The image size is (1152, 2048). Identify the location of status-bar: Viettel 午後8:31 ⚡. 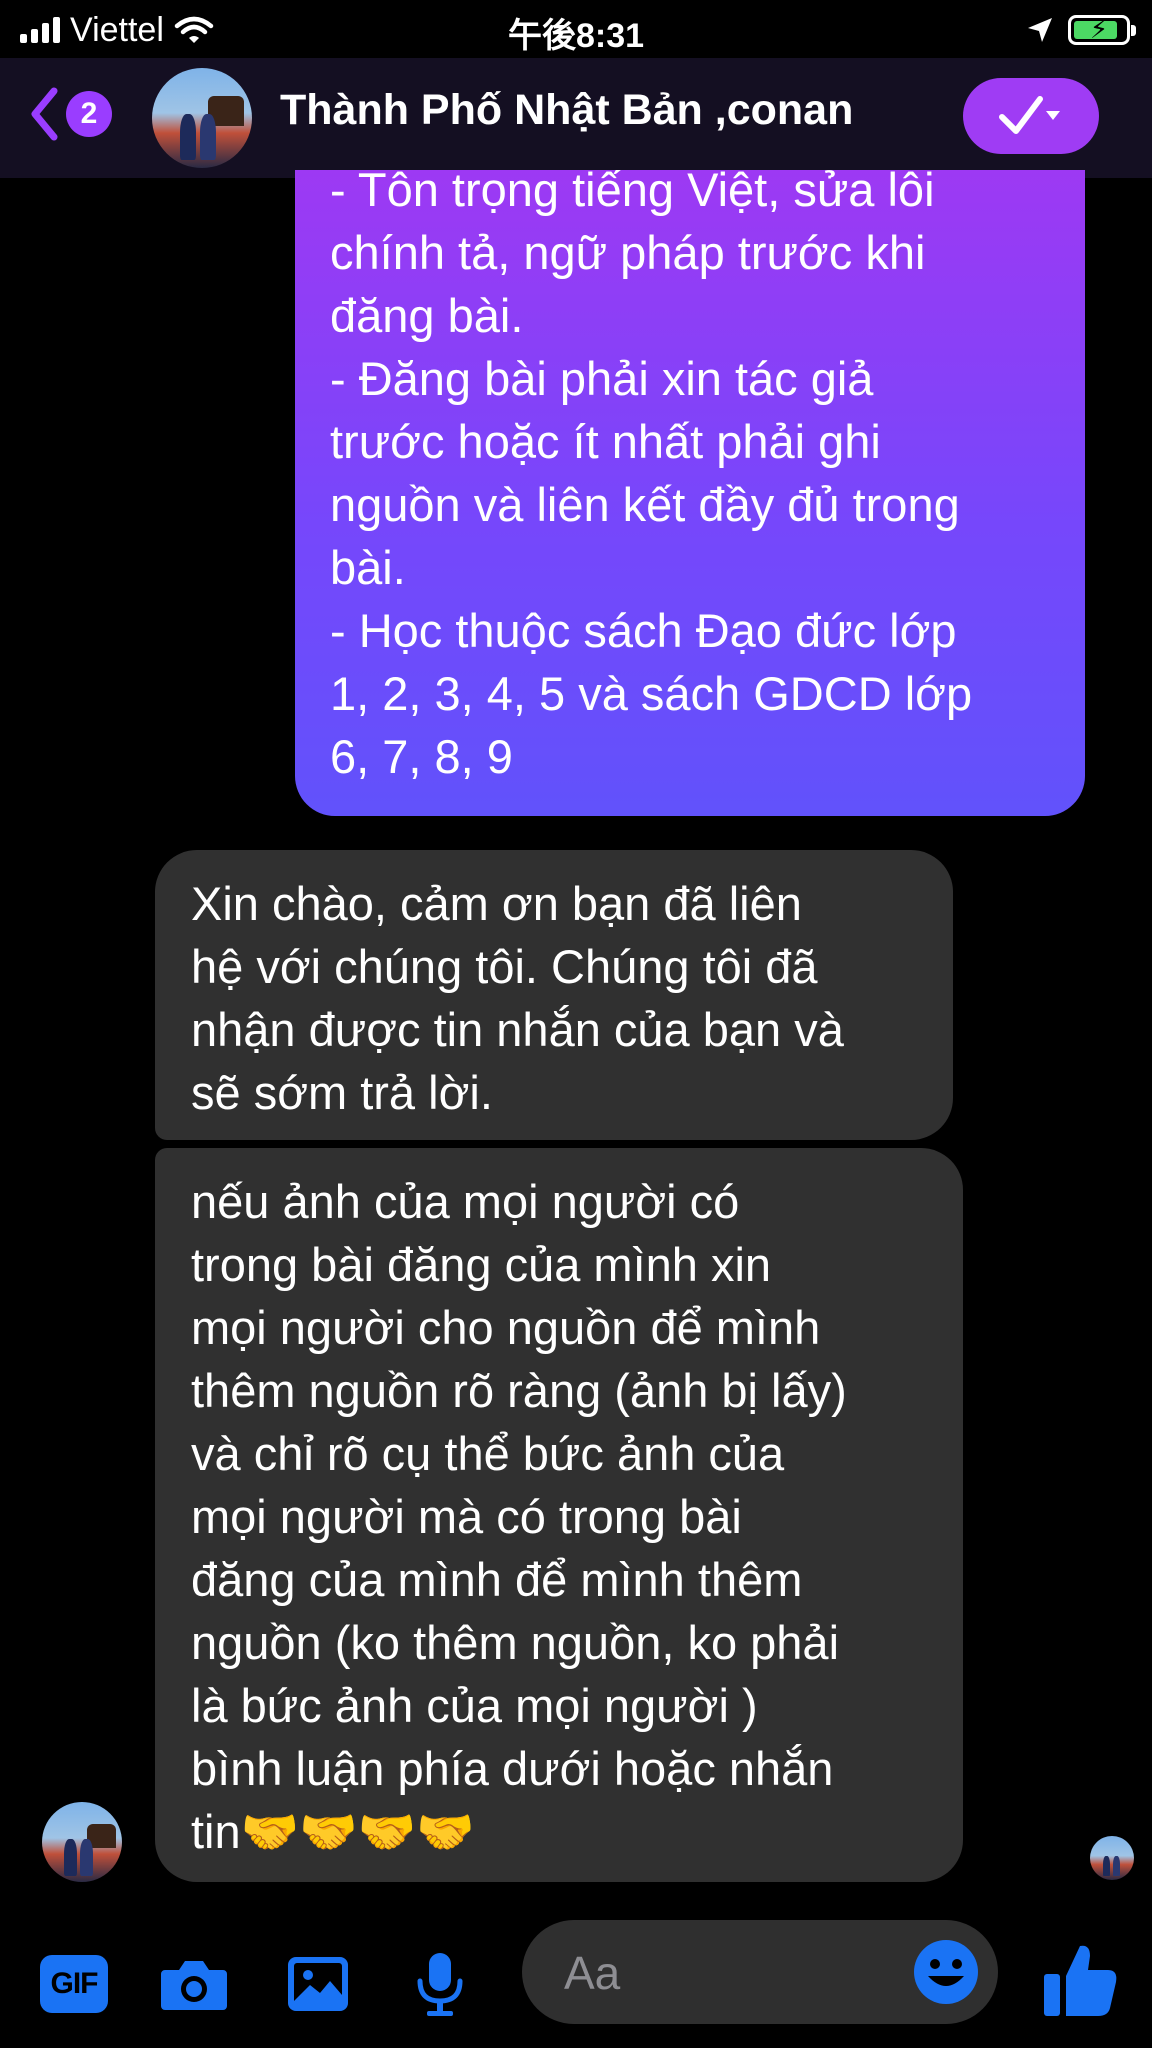
(576, 29).